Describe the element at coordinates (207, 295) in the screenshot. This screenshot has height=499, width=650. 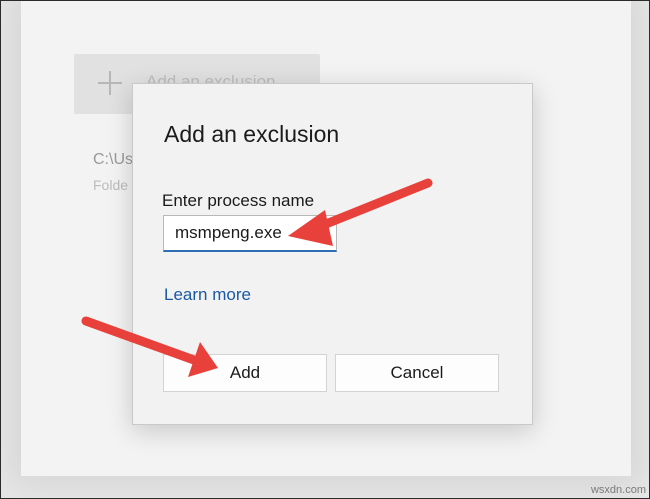
I see `learn-more-link: Learn more` at that location.